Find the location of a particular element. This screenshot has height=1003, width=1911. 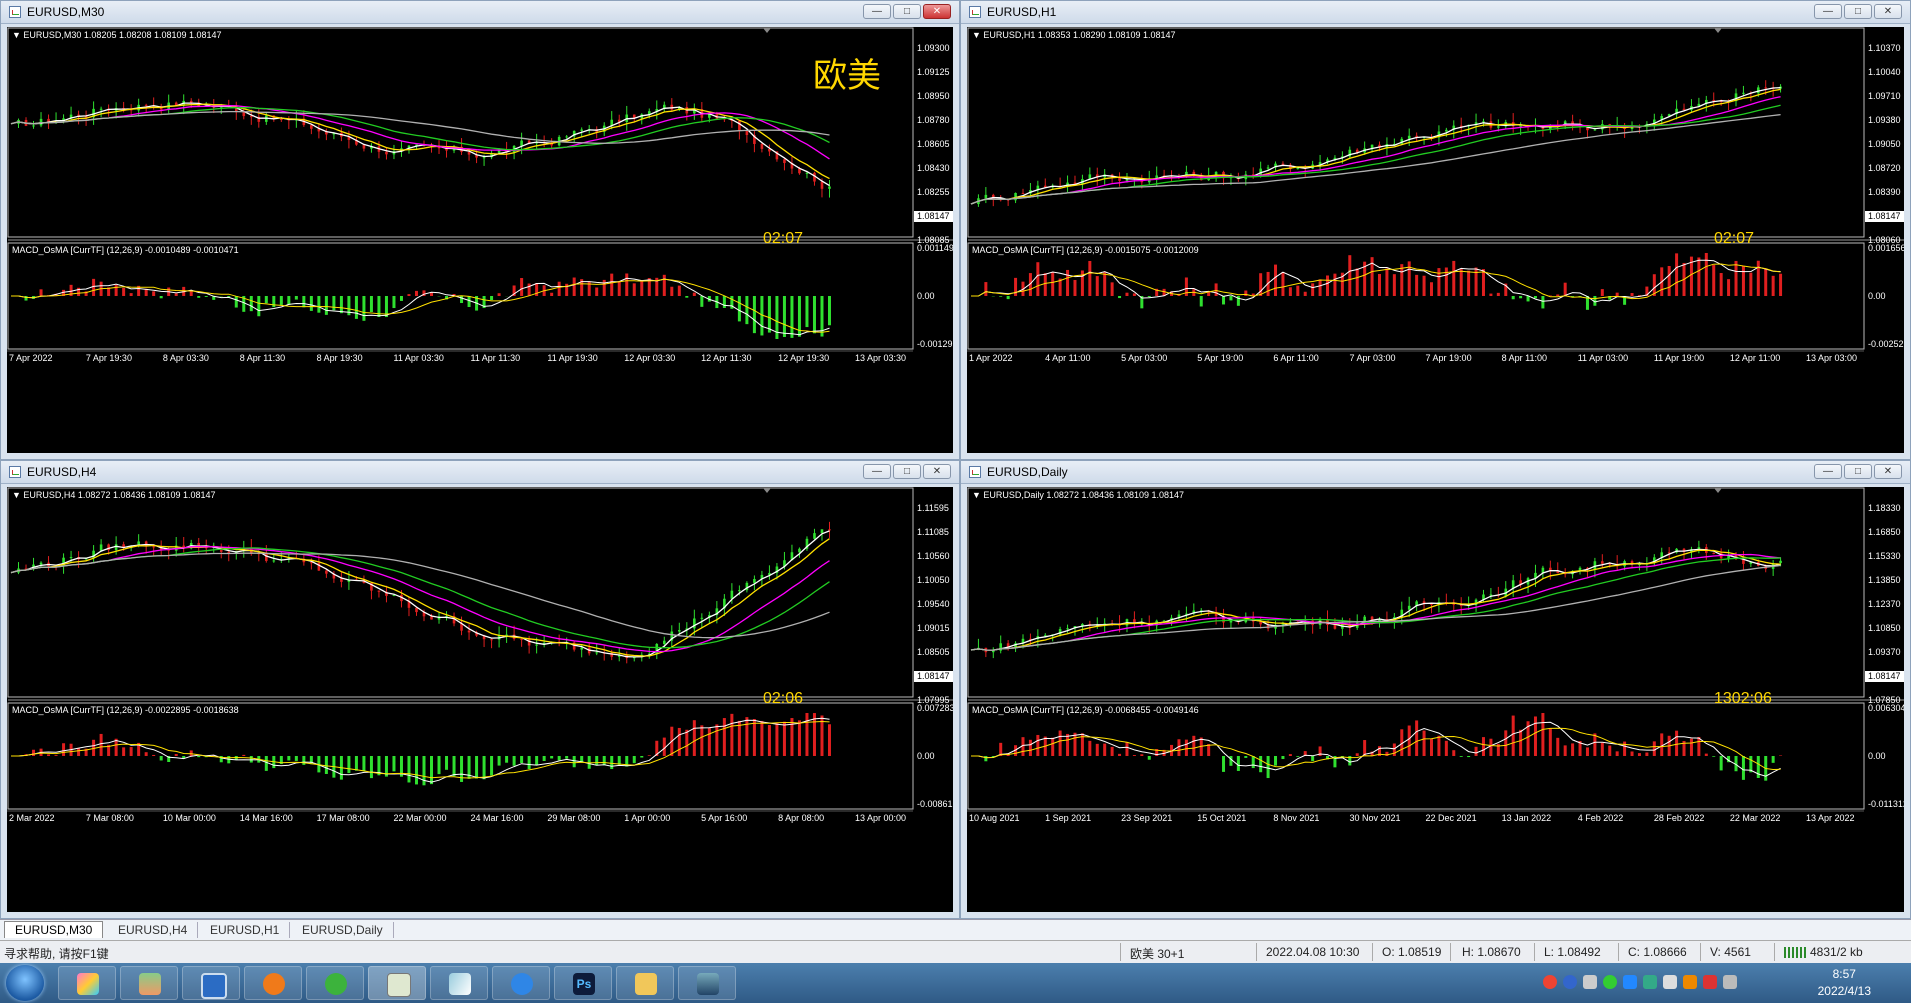

taskbar-app-contacts is located at coordinates (149, 983).